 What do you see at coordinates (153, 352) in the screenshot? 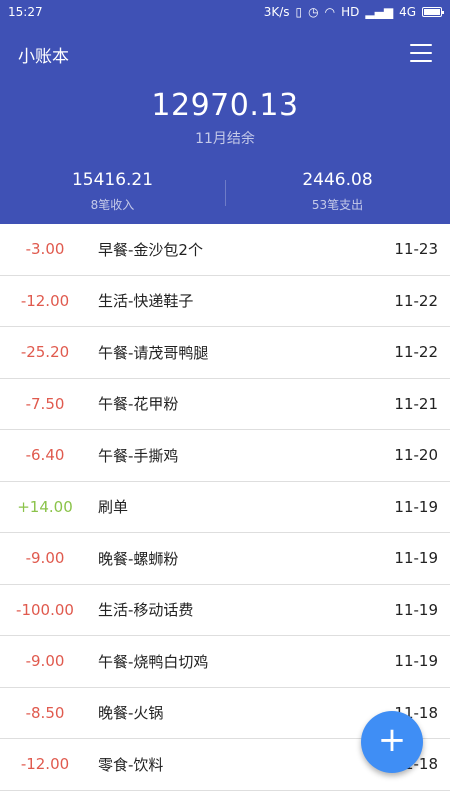
I see `transaction-description: 午餐-请茂哥鸭腿` at bounding box center [153, 352].